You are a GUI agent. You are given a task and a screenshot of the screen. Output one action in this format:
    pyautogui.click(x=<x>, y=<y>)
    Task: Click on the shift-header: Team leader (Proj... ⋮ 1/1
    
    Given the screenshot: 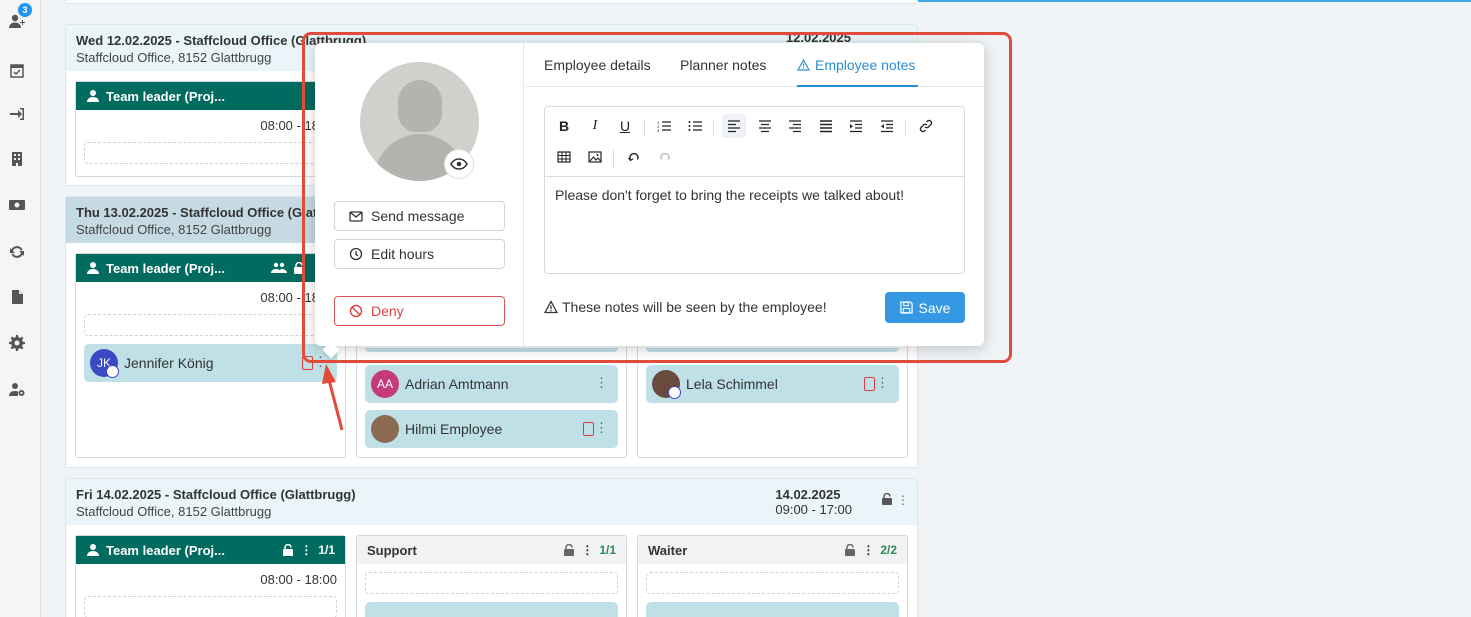 What is the action you would take?
    pyautogui.click(x=210, y=550)
    